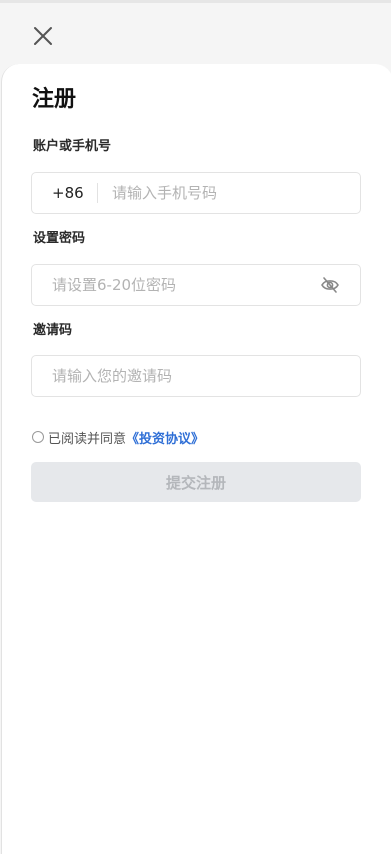  I want to click on password-label: 设置密码, so click(59, 238).